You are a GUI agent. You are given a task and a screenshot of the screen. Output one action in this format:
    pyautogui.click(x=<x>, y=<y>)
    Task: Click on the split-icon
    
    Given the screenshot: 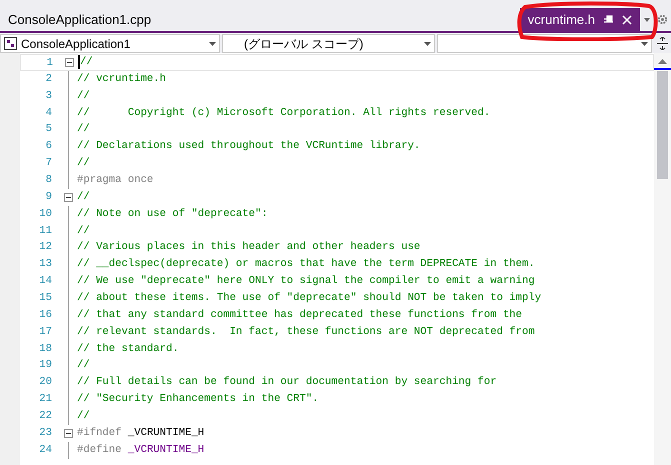 What is the action you would take?
    pyautogui.click(x=662, y=43)
    